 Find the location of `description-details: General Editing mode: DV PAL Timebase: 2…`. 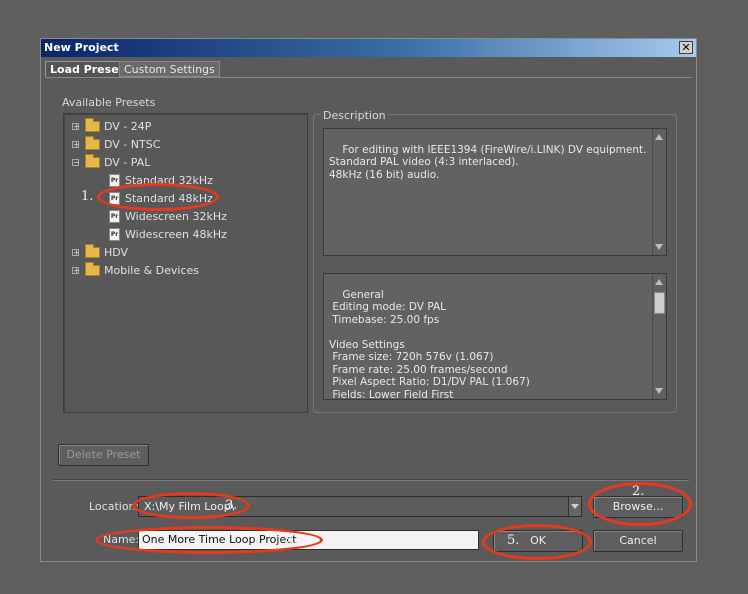

description-details: General Editing mode: DV PAL Timebase: 2… is located at coordinates (495, 337).